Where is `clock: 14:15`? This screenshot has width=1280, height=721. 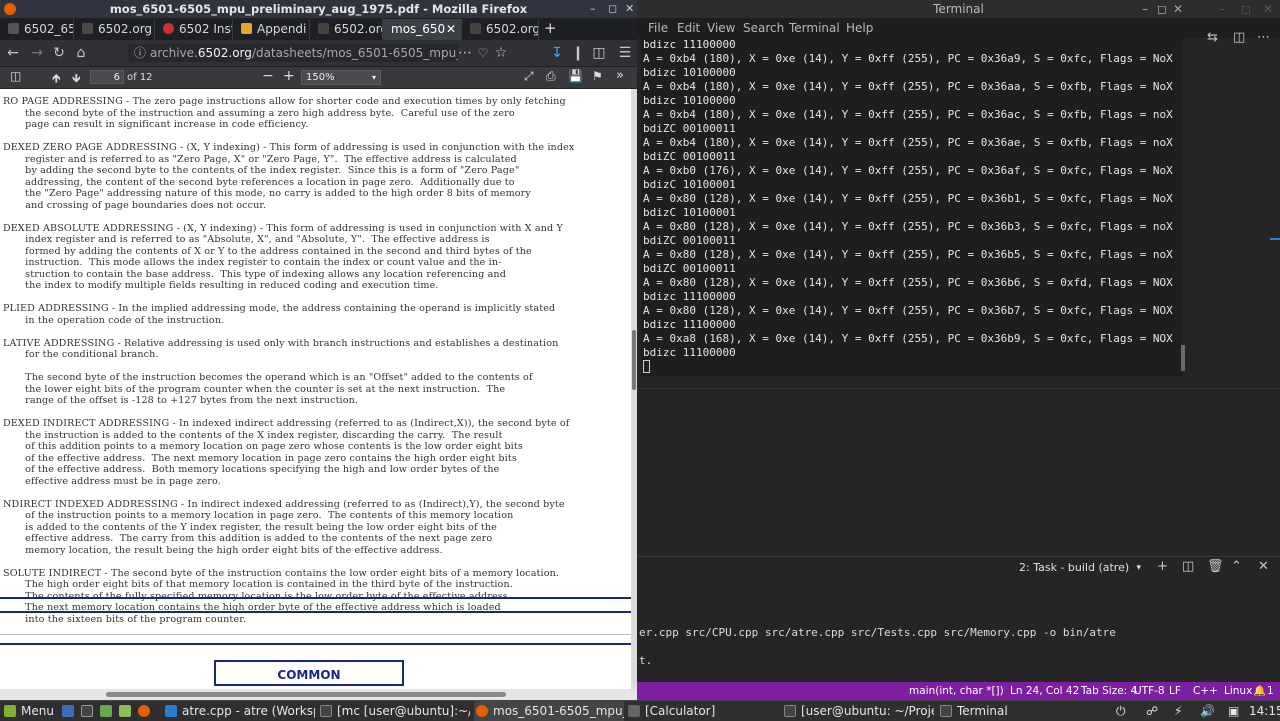
clock: 14:15 is located at coordinates (1264, 711).